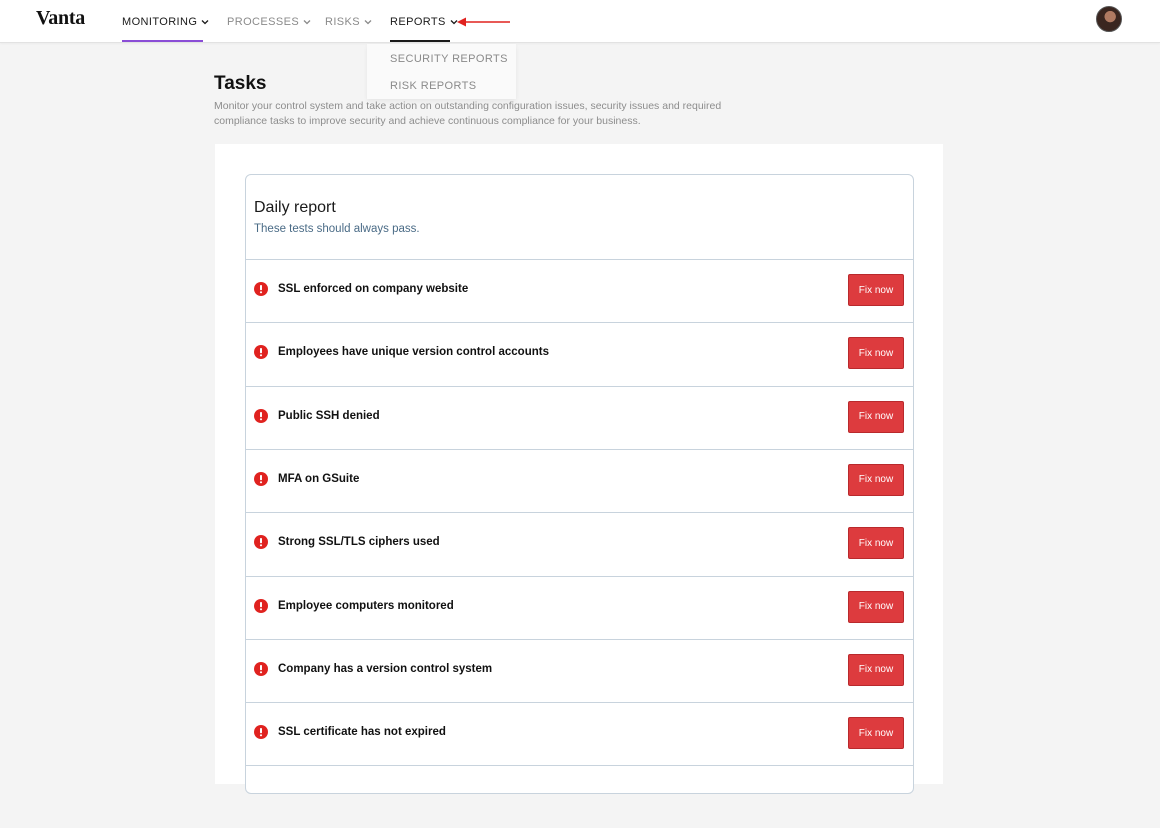 The width and height of the screenshot is (1160, 828). Describe the element at coordinates (343, 21) in the screenshot. I see `nav-risks-label: RISKS` at that location.